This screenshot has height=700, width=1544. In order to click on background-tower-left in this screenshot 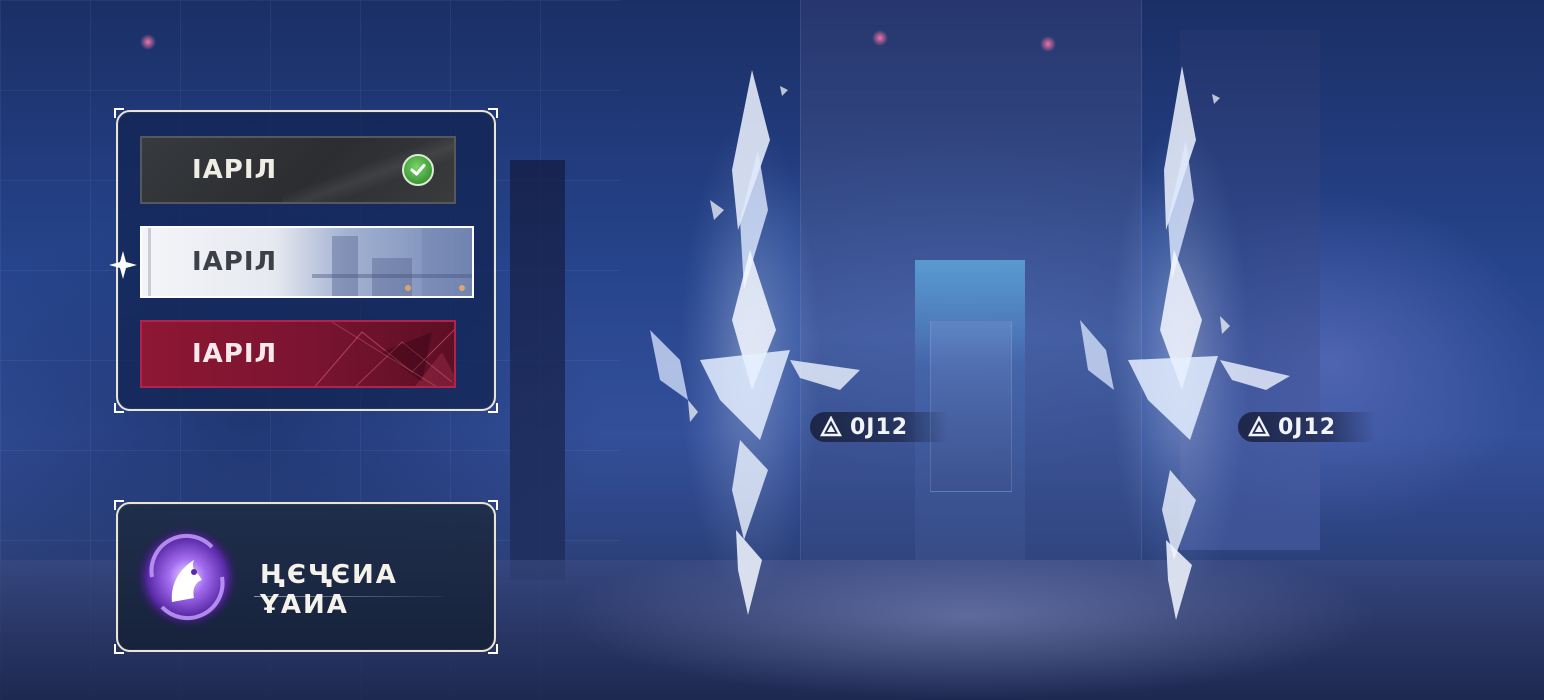, I will do `click(537, 370)`.